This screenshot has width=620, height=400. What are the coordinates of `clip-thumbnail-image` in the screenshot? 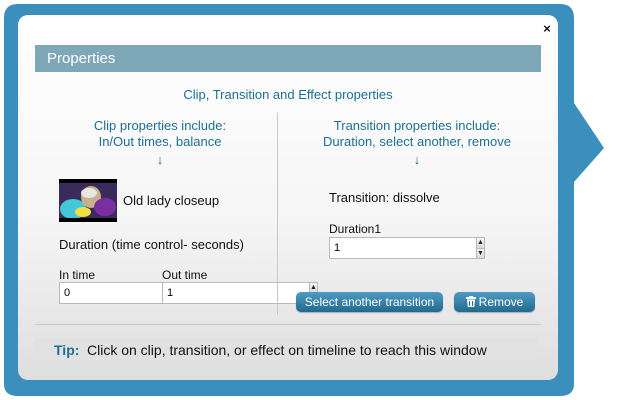 It's located at (88, 200).